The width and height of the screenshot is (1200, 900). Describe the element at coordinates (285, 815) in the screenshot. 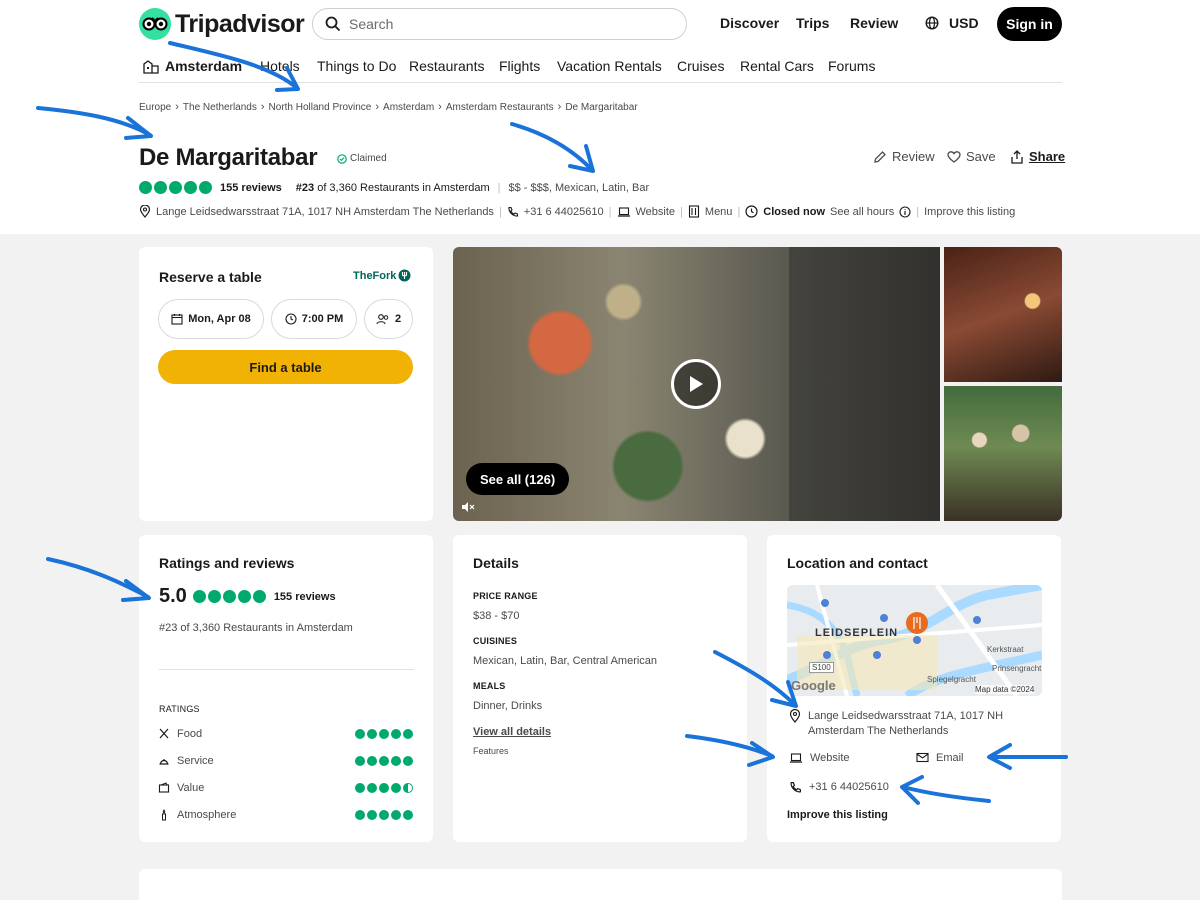

I see `rating-row-atmosphere: Atmosphere` at that location.